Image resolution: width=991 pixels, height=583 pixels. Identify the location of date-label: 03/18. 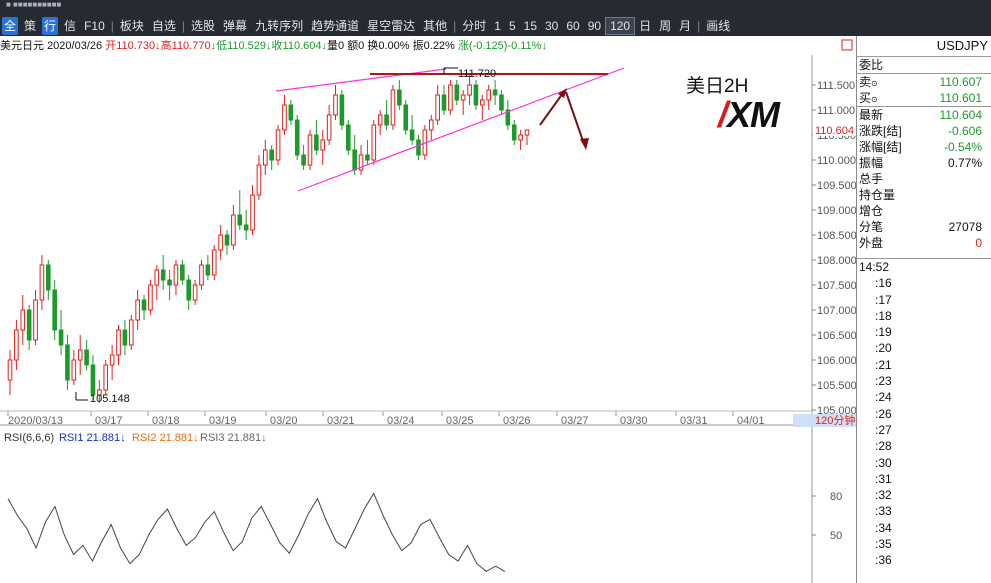
(166, 421).